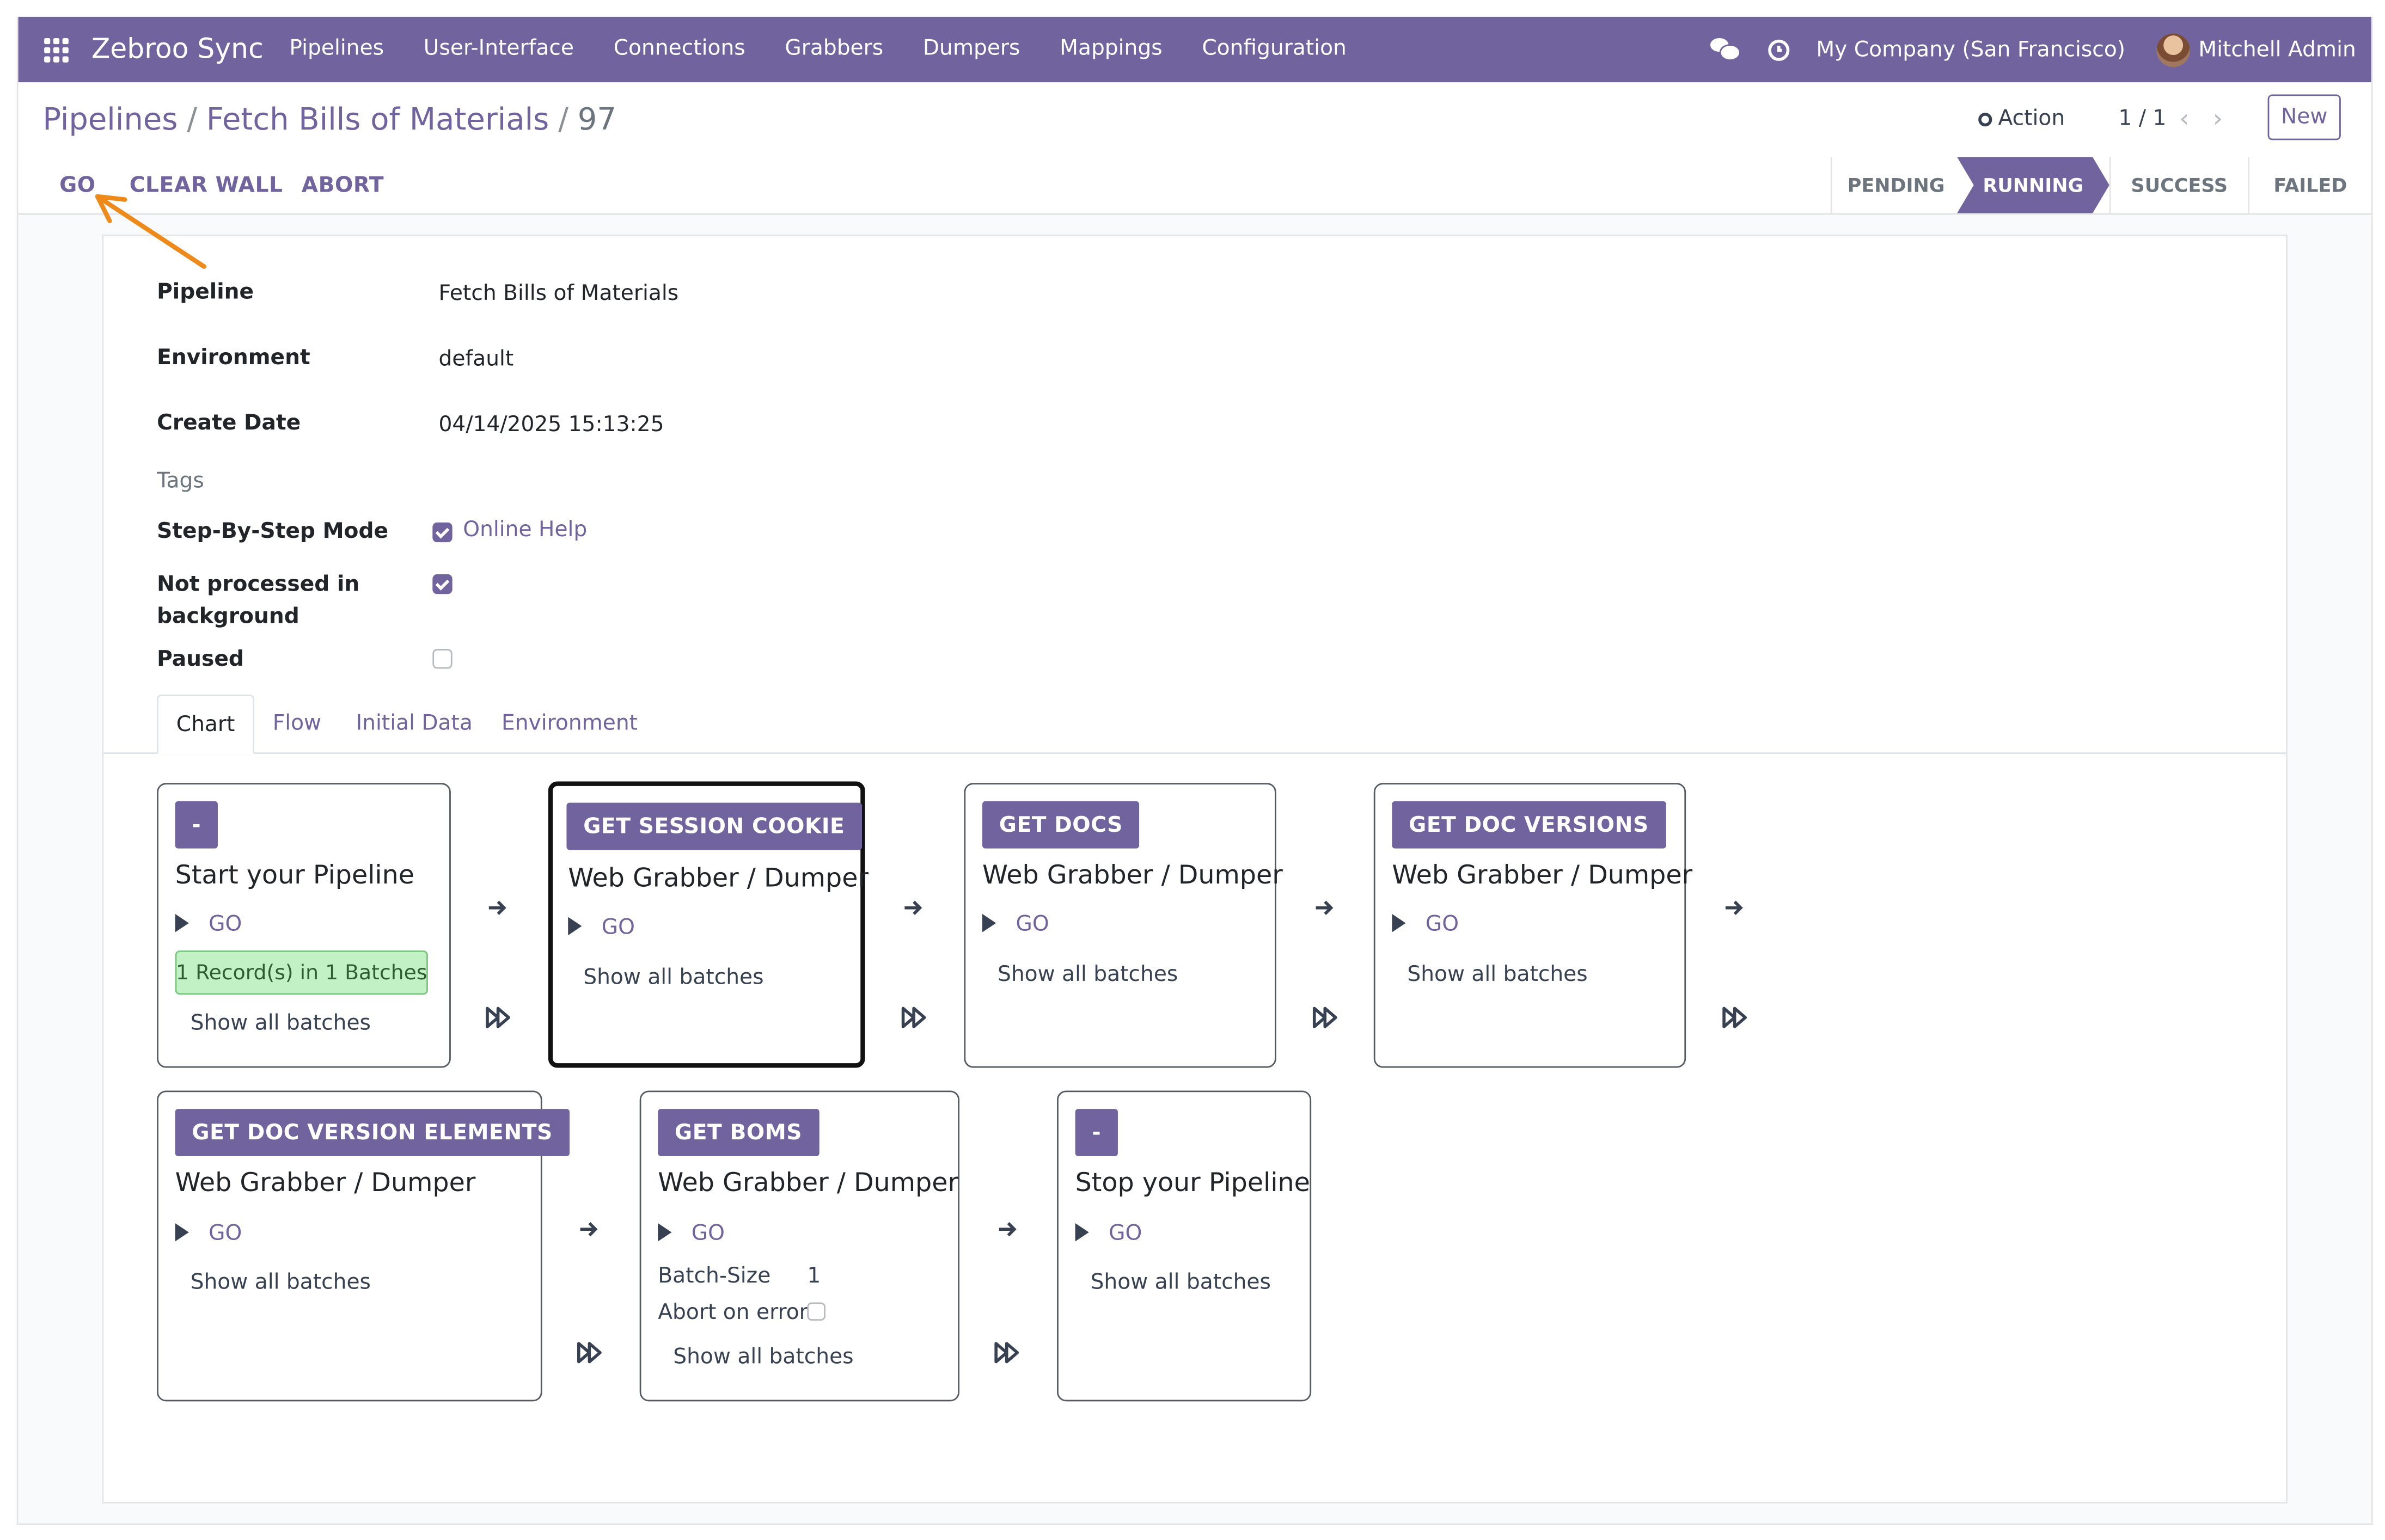 This screenshot has width=2385, height=1540. I want to click on stage-pending: PENDING, so click(1895, 185).